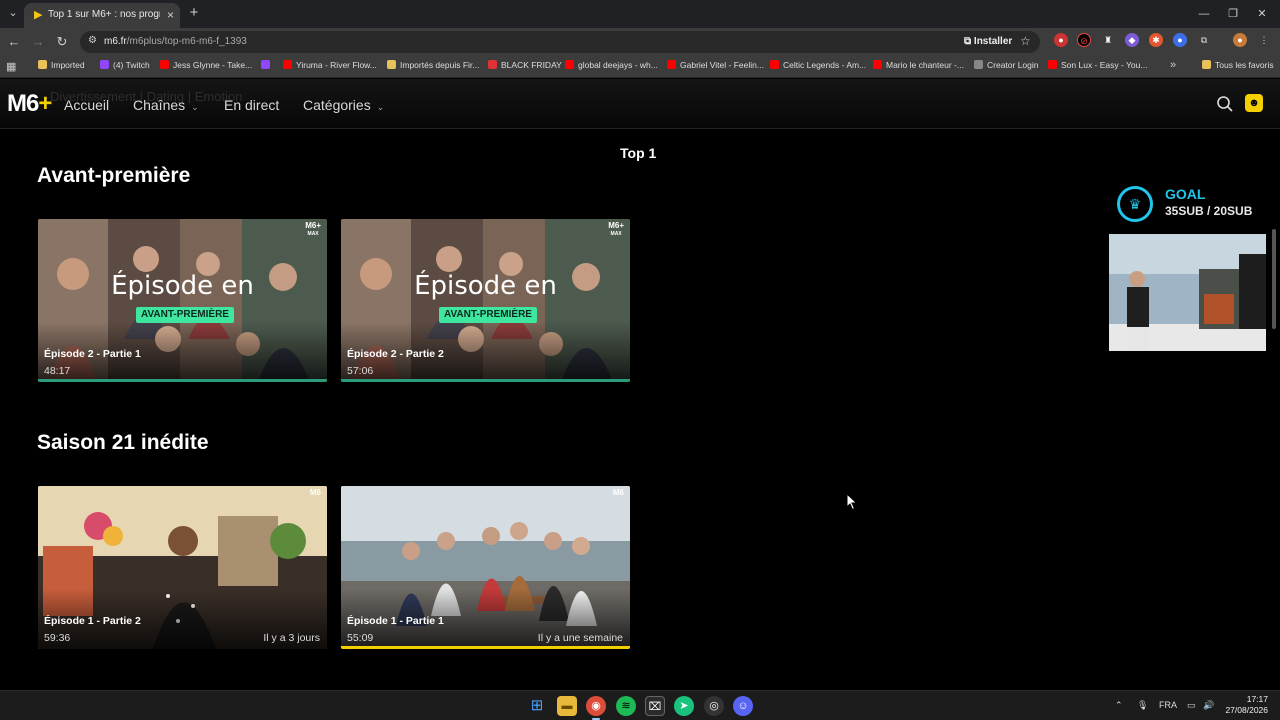  I want to click on apps-grid-icon: ▦, so click(11, 66).